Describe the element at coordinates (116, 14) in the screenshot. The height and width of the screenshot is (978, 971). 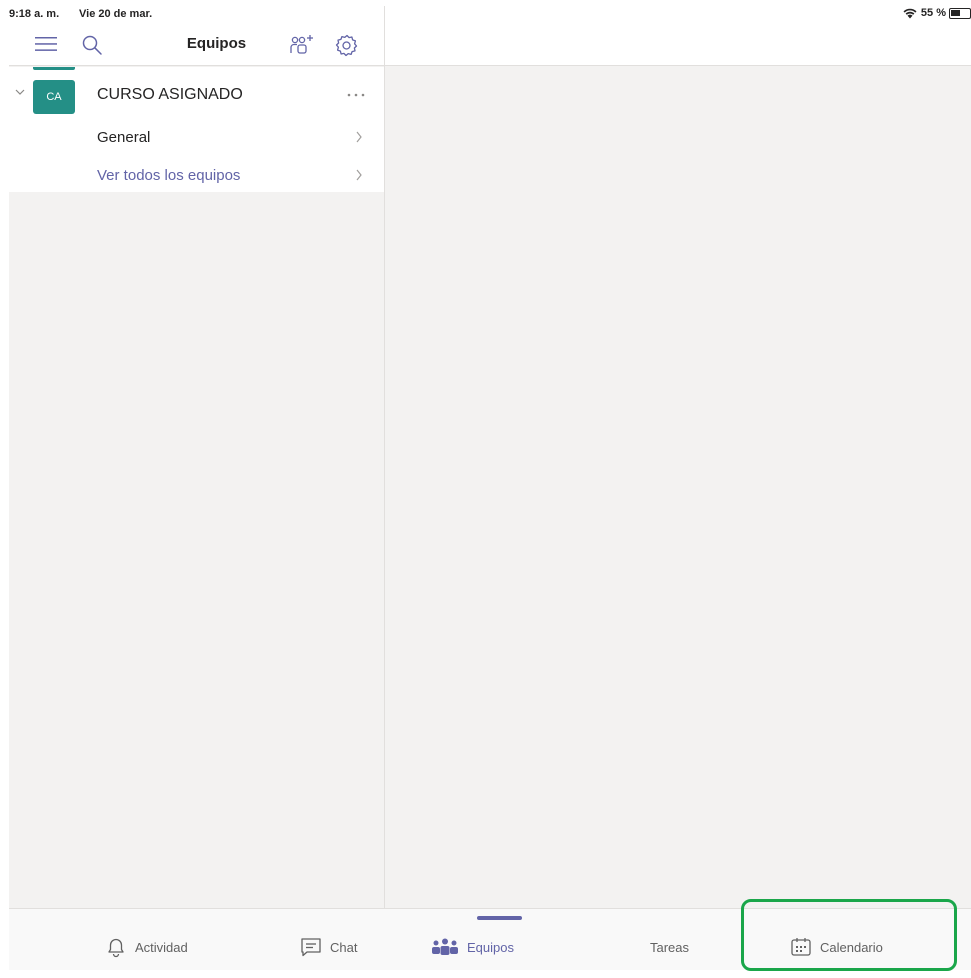
I see `status-date: Vie 20 de mar.` at that location.